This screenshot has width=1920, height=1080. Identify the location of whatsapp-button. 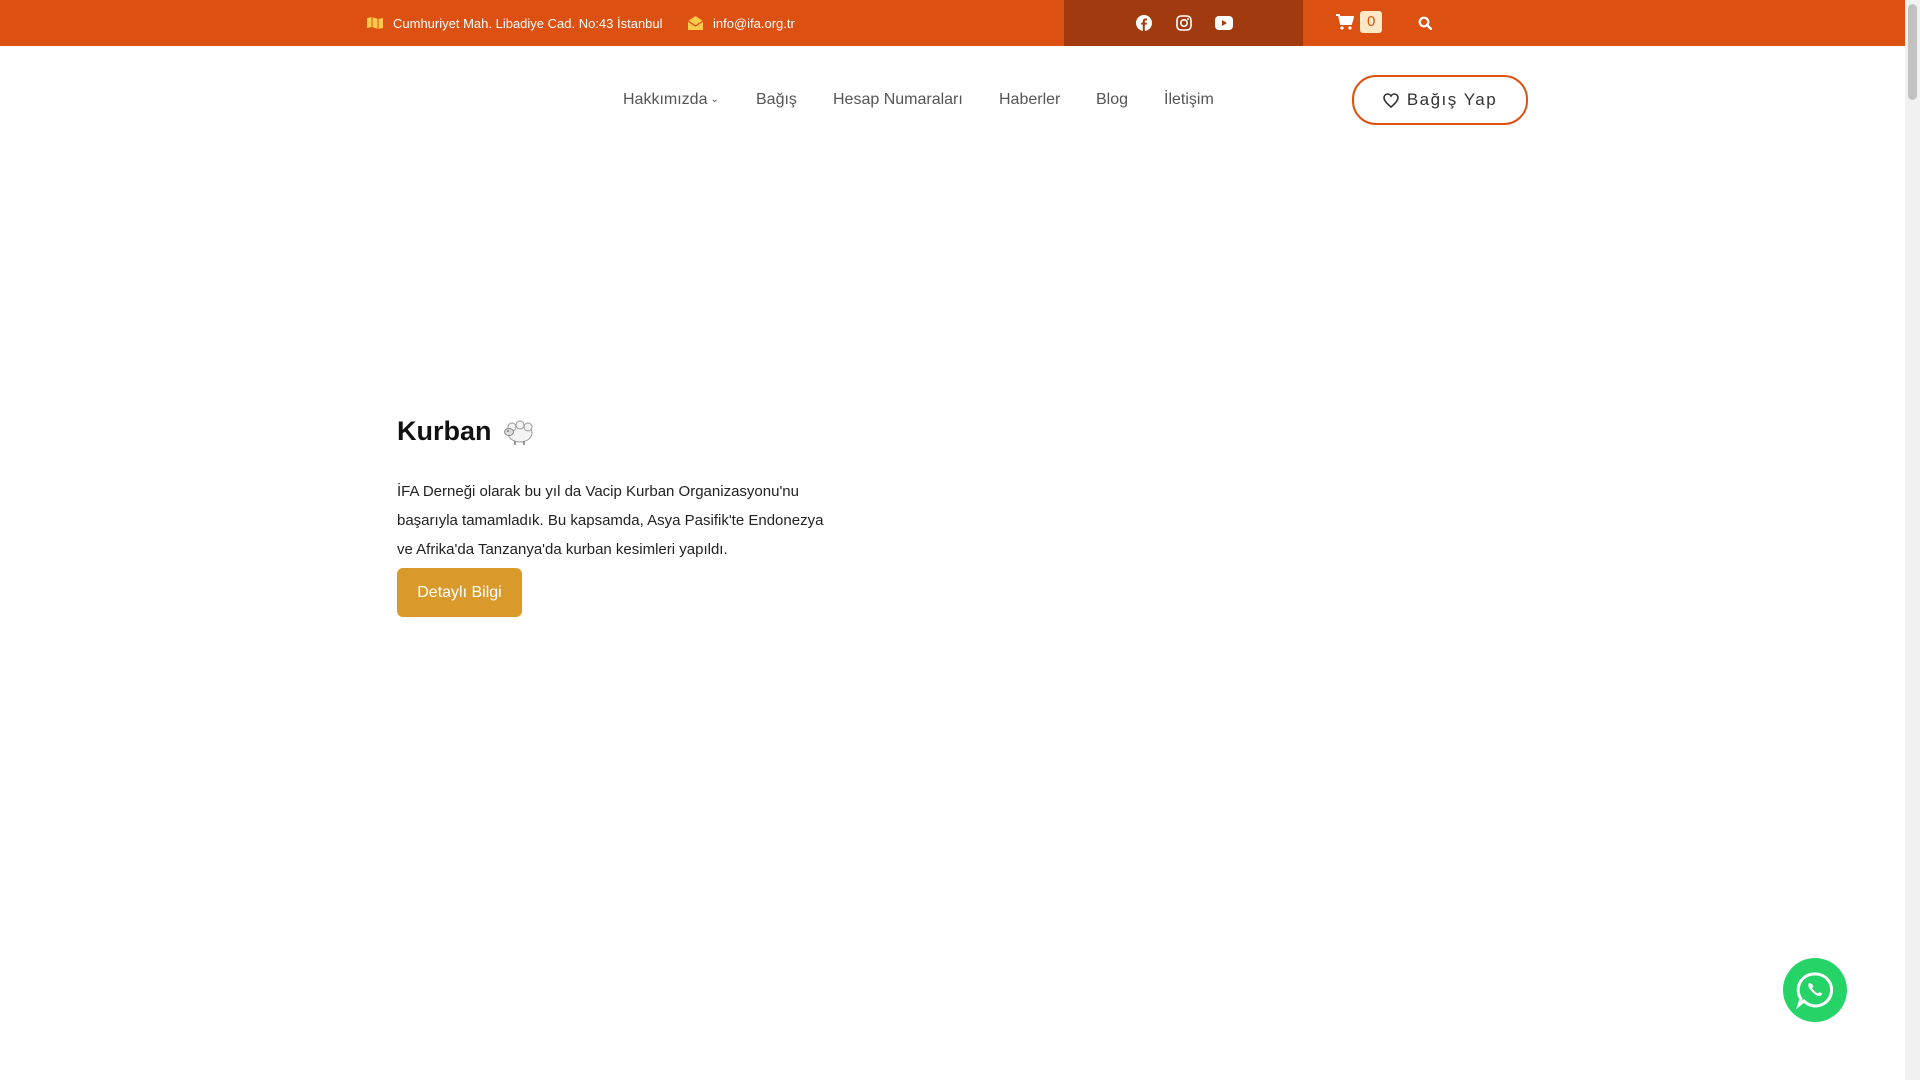
(1815, 990).